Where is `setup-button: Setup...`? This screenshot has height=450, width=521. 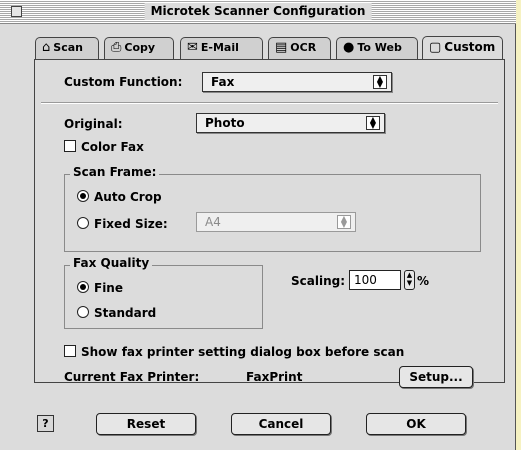 setup-button: Setup... is located at coordinates (436, 377).